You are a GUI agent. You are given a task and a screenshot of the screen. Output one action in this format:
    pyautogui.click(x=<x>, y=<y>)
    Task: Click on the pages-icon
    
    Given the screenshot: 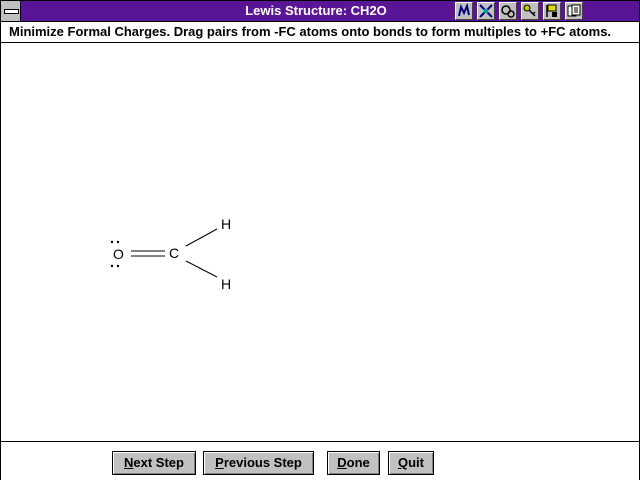 What is the action you would take?
    pyautogui.click(x=574, y=11)
    